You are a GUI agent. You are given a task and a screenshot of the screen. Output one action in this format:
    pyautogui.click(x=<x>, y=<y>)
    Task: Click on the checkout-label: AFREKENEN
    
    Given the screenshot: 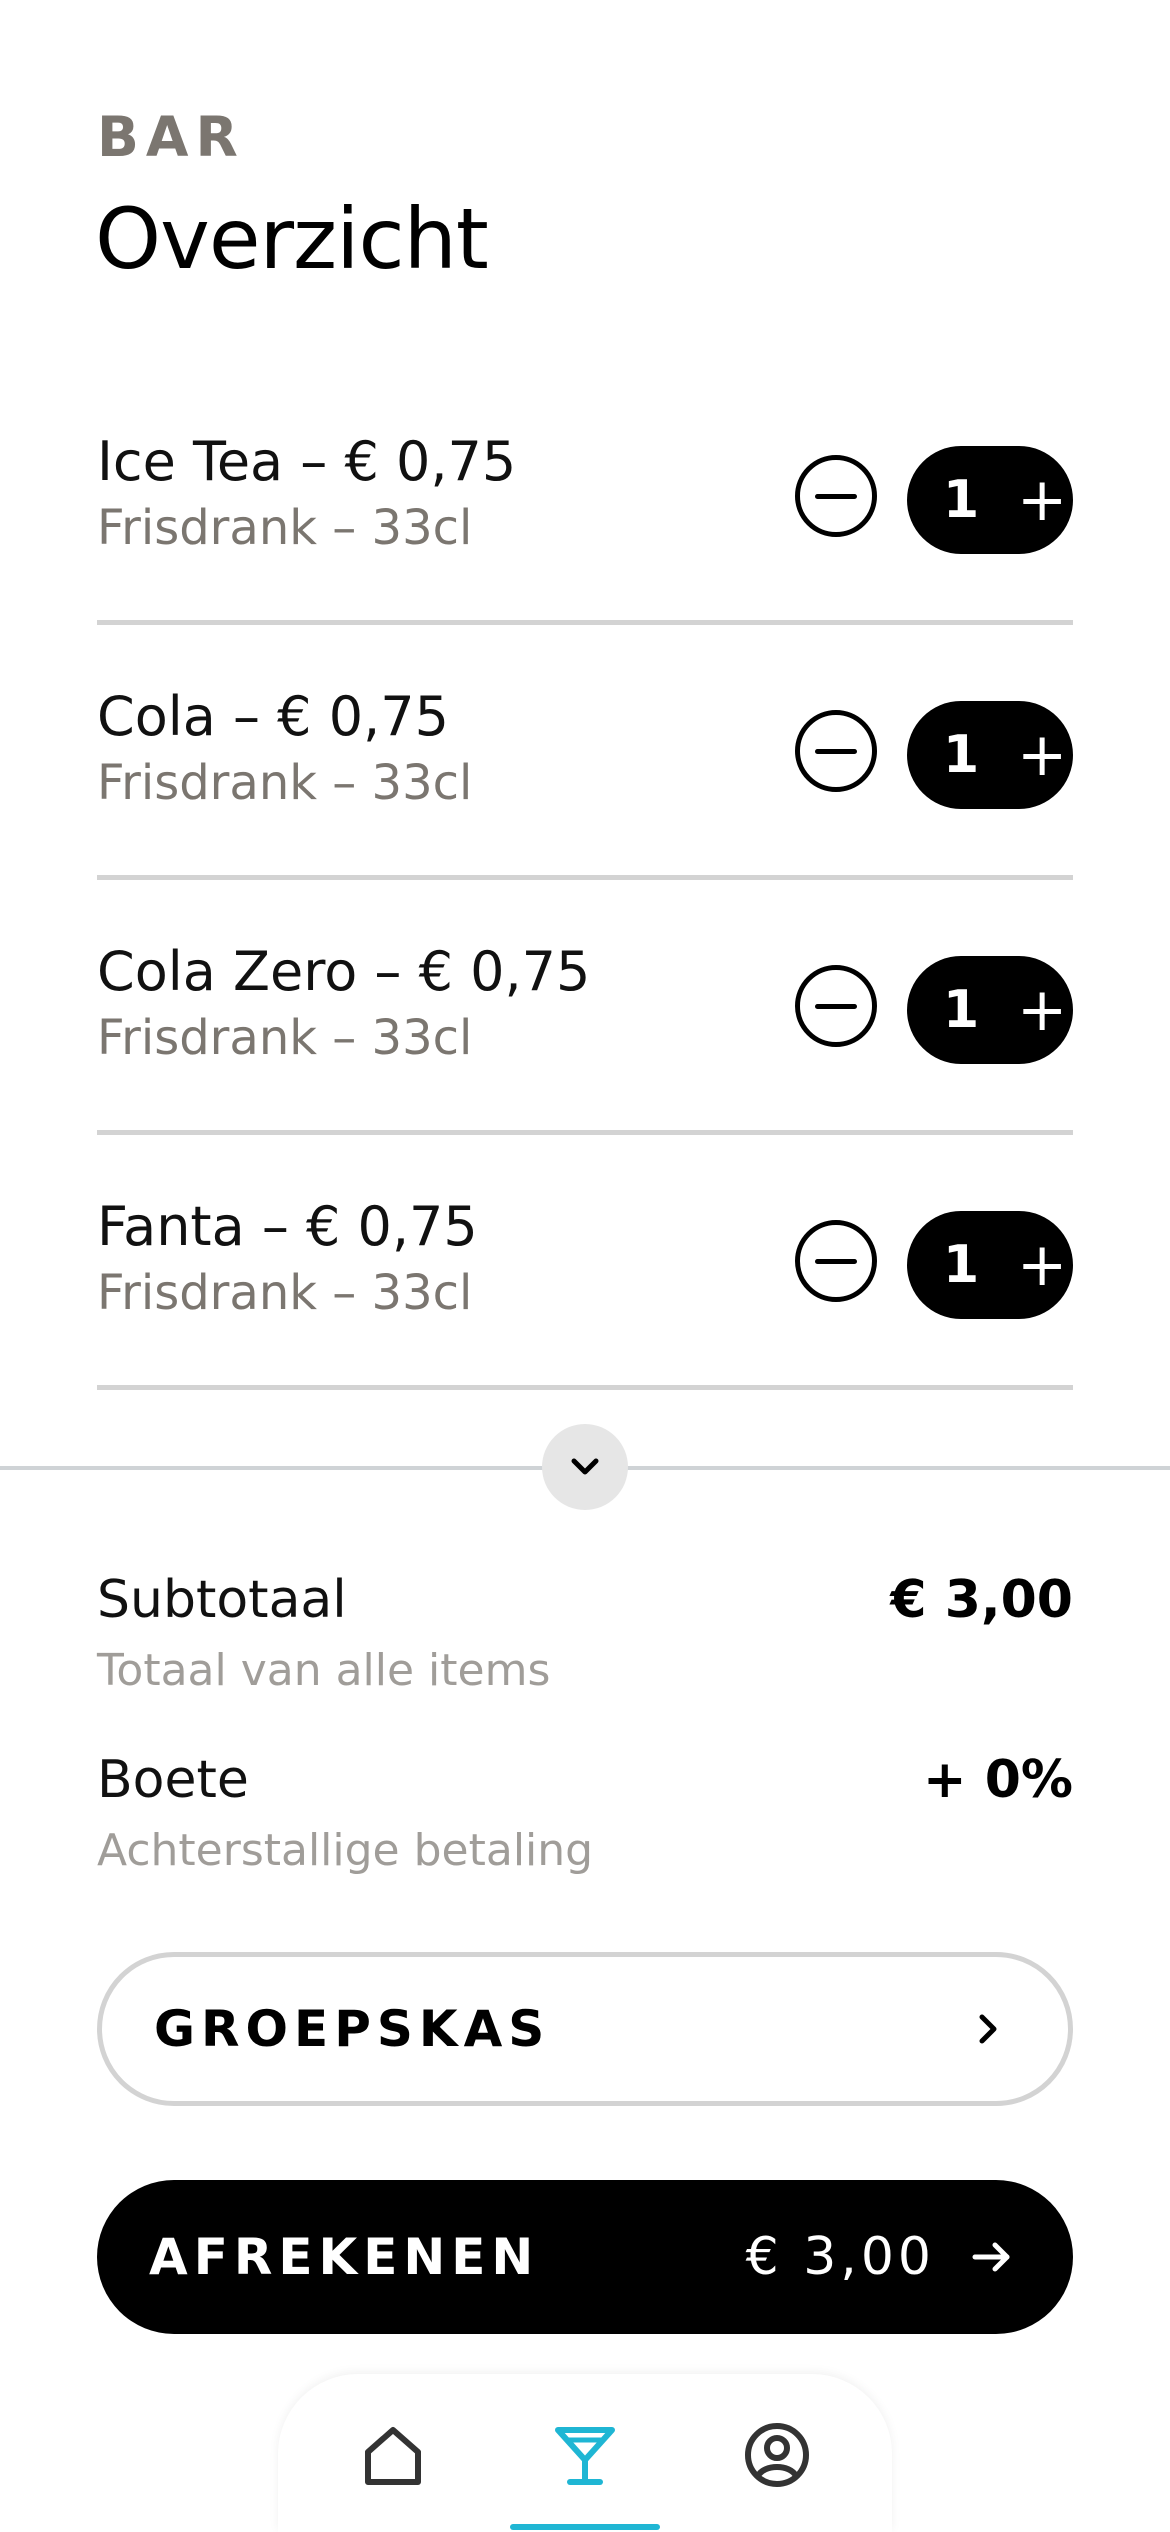 What is the action you would take?
    pyautogui.click(x=344, y=2257)
    